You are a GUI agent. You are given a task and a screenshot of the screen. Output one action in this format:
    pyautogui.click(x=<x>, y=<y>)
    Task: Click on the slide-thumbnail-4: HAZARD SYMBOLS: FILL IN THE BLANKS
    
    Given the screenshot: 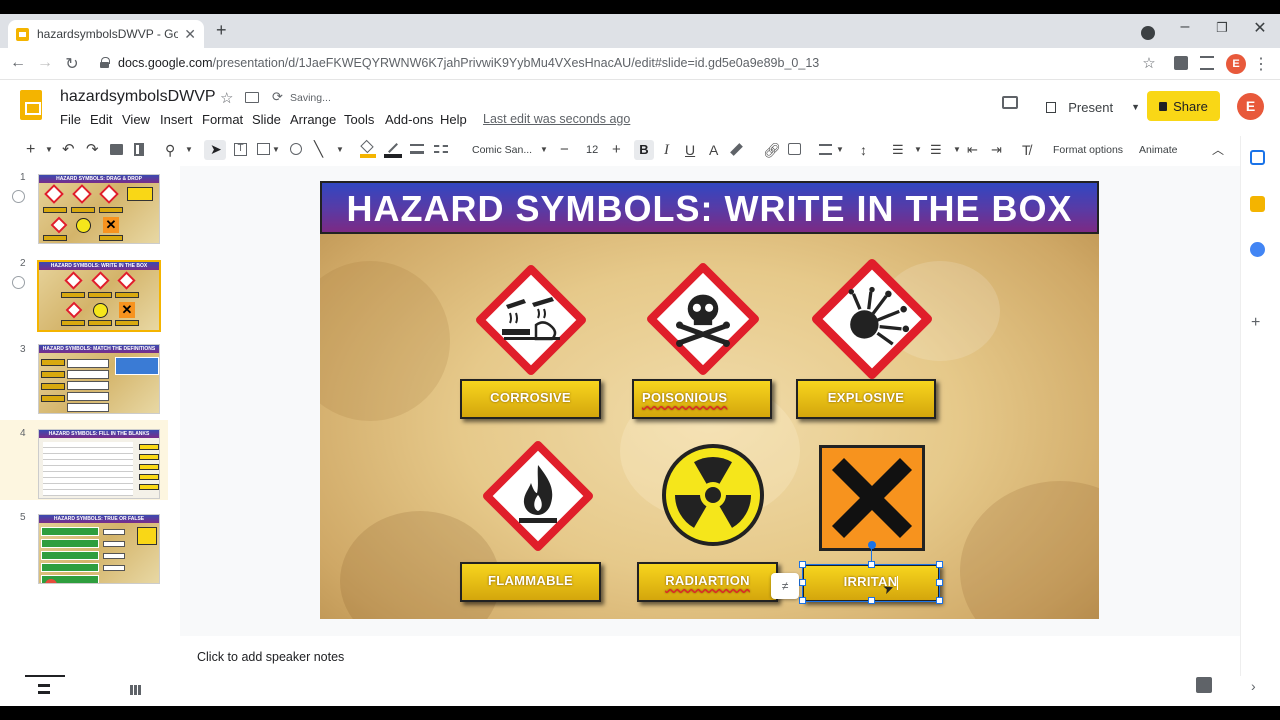 What is the action you would take?
    pyautogui.click(x=99, y=464)
    